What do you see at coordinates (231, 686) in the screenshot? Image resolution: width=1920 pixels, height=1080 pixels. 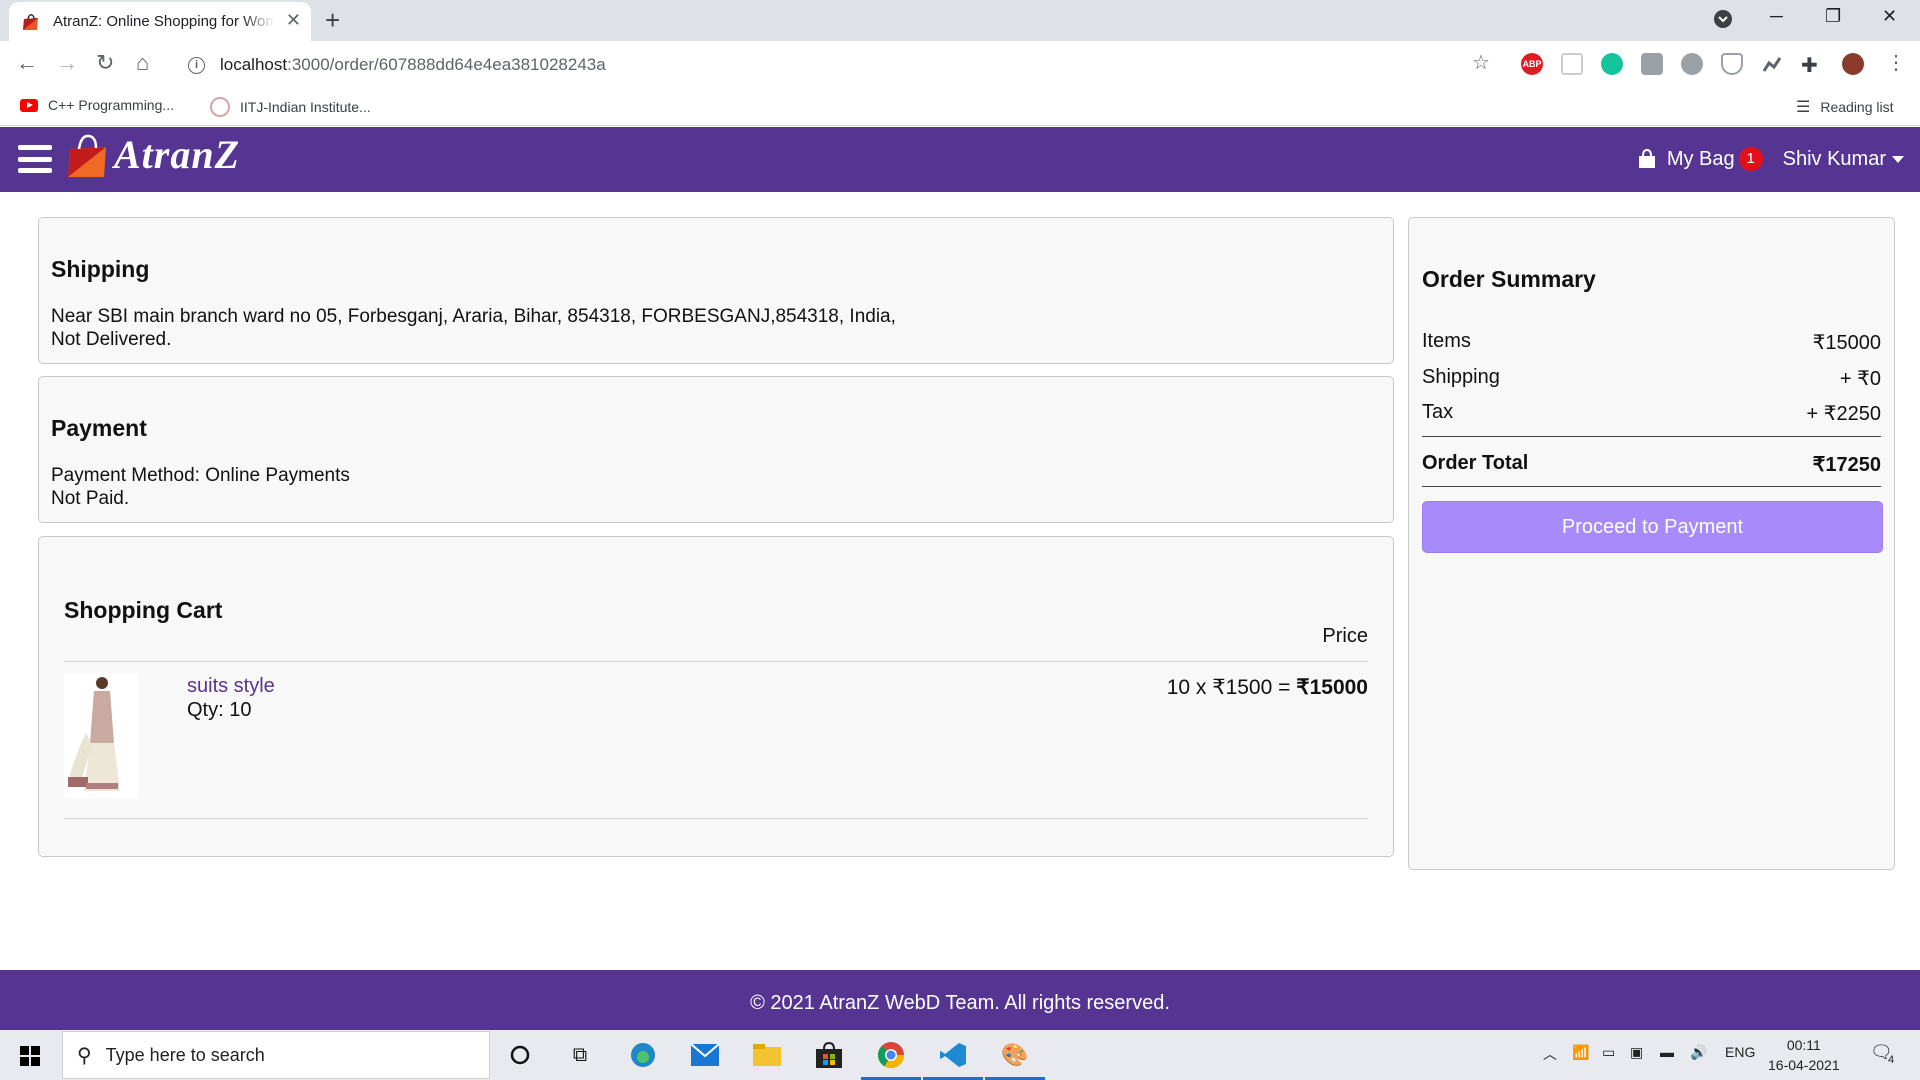 I see `product-name-link: suits style` at bounding box center [231, 686].